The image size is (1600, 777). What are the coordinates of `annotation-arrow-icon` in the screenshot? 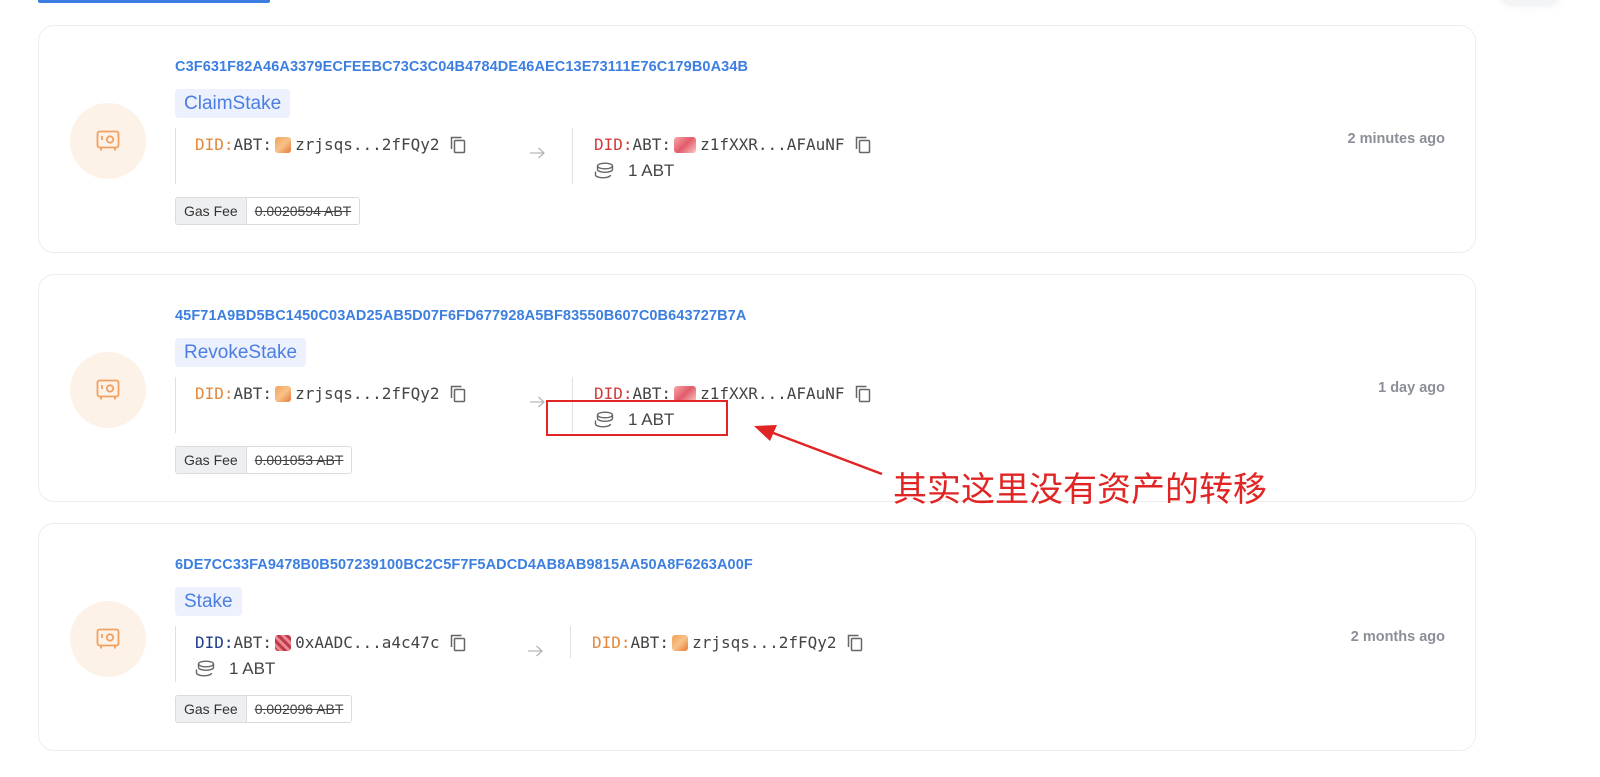 It's located at (818, 450).